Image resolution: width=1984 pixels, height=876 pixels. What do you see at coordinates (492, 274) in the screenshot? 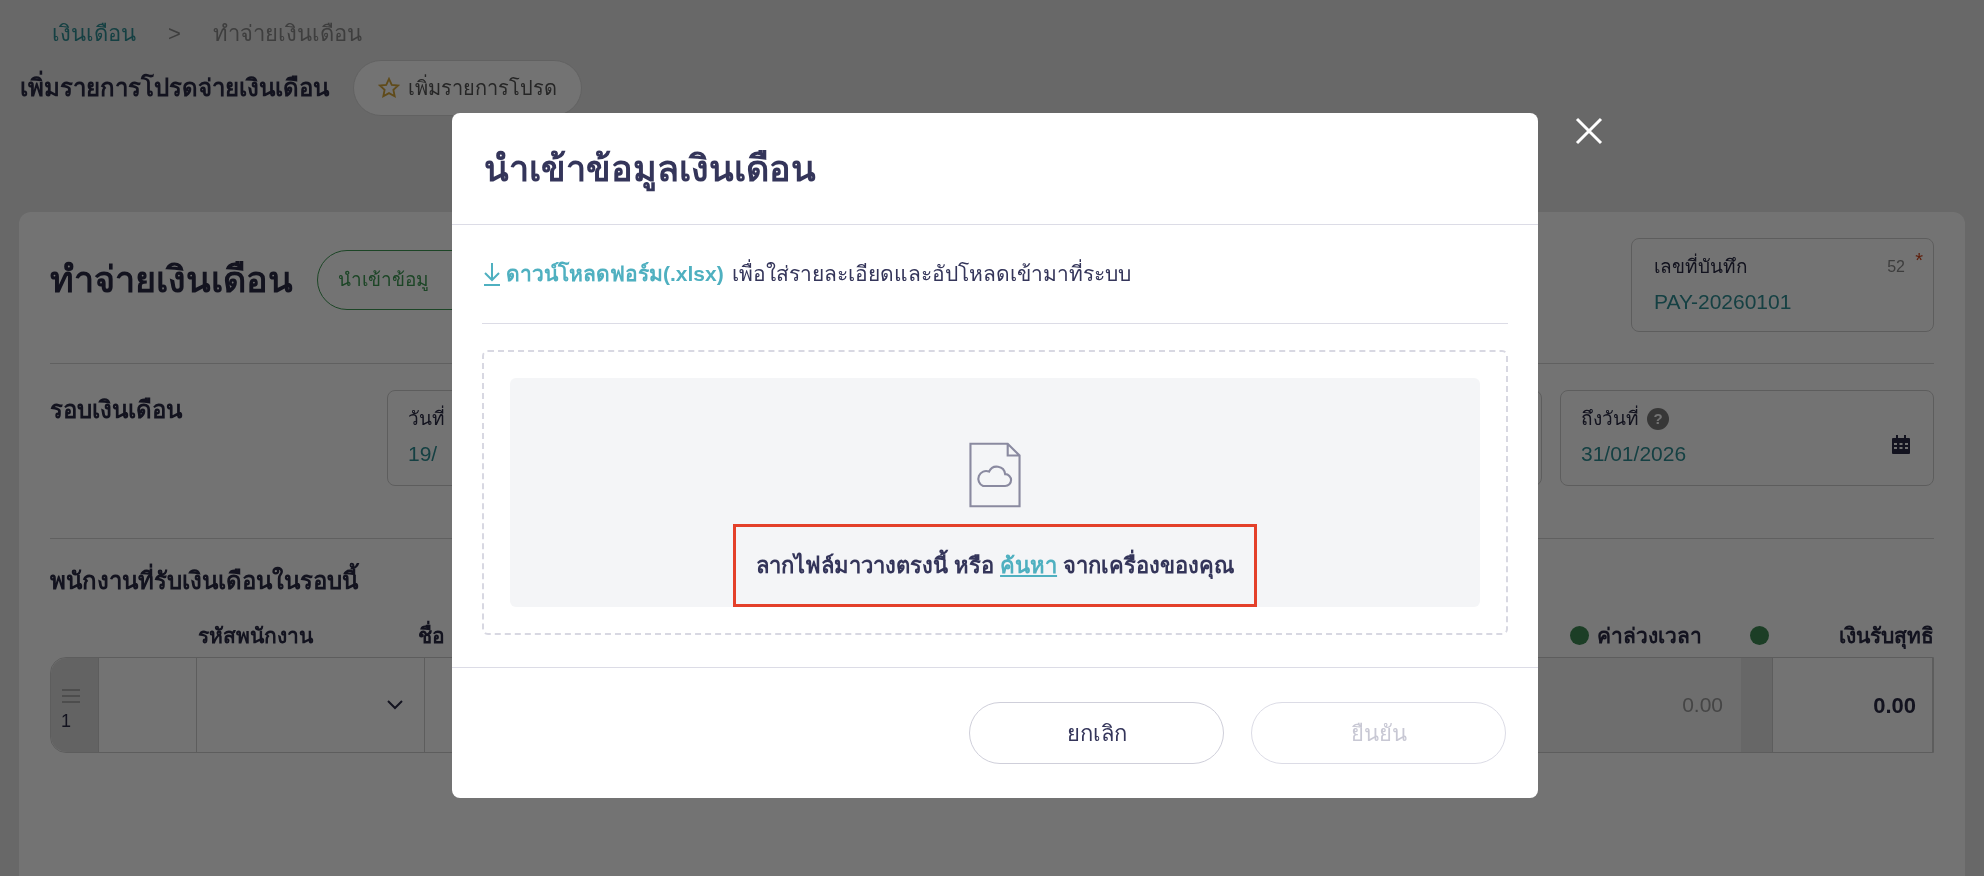
I see `download-icon` at bounding box center [492, 274].